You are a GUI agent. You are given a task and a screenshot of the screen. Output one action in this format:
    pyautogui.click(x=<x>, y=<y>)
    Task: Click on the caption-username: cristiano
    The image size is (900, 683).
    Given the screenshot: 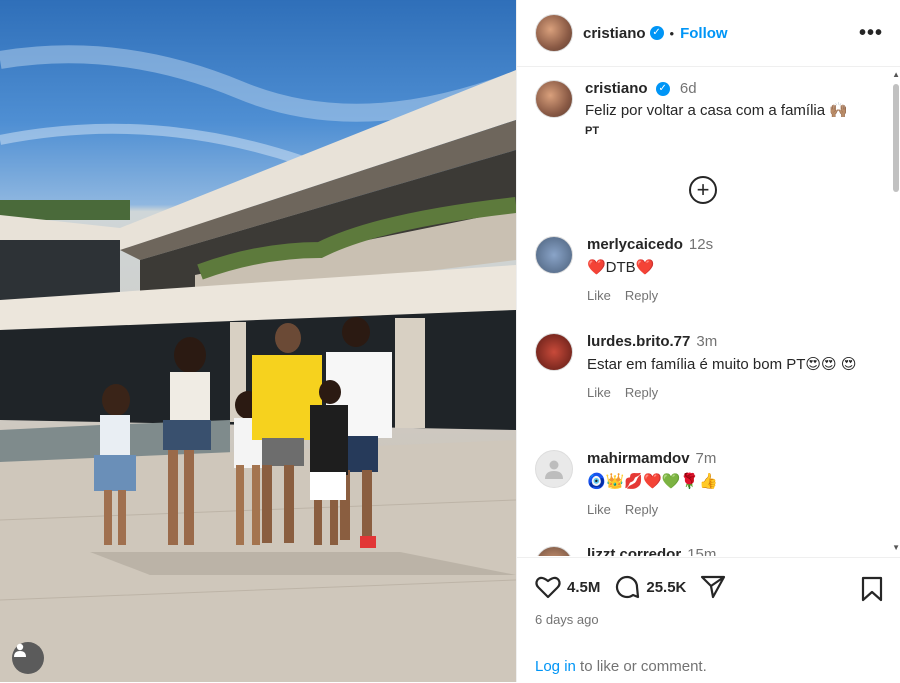 What is the action you would take?
    pyautogui.click(x=616, y=88)
    